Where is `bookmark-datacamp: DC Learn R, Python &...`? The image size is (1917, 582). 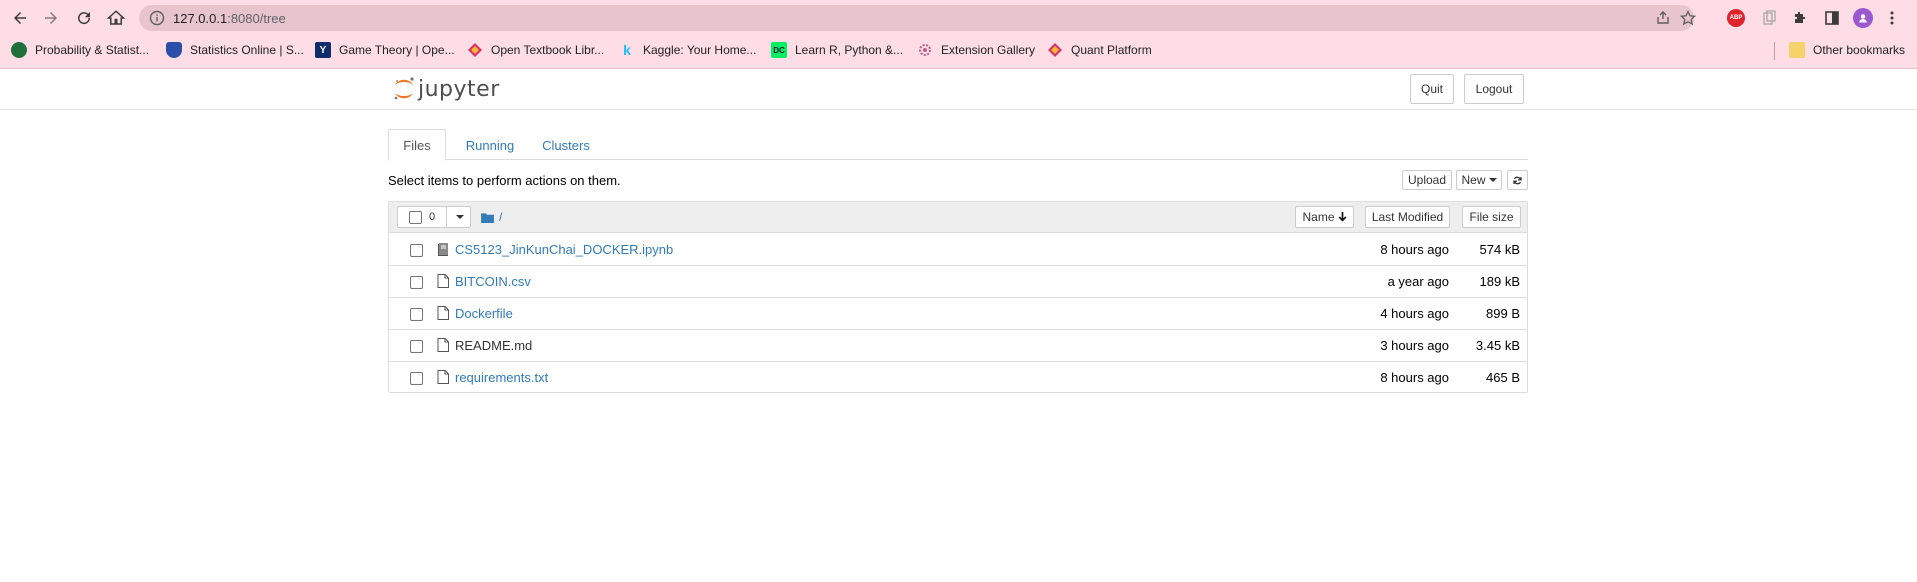
bookmark-datacamp: DC Learn R, Python &... is located at coordinates (837, 50).